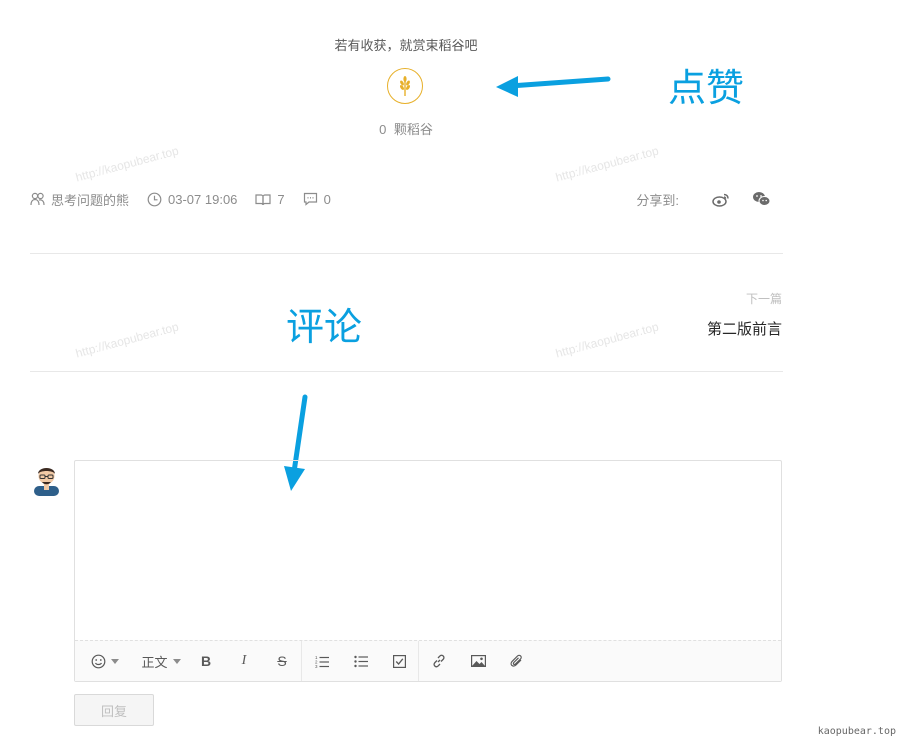 The width and height of the screenshot is (904, 746). I want to click on read-count: 7, so click(270, 199).